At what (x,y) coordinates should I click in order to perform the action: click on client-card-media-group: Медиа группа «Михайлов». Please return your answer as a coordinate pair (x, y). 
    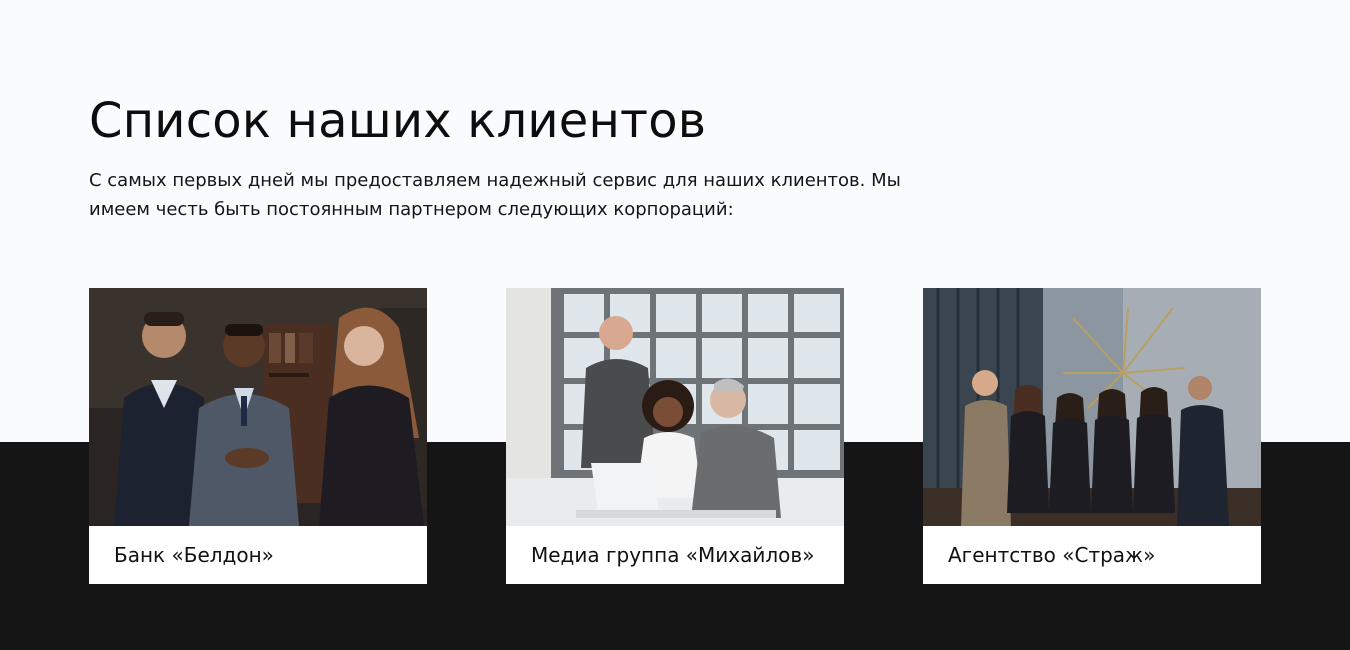
    Looking at the image, I should click on (675, 436).